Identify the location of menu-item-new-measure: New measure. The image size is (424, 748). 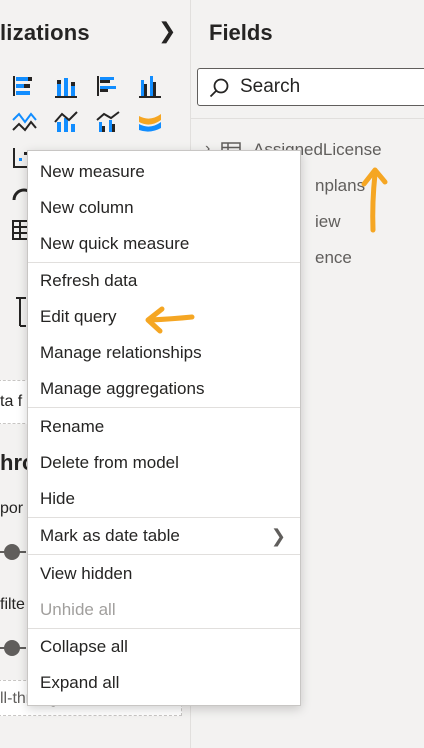
(164, 172).